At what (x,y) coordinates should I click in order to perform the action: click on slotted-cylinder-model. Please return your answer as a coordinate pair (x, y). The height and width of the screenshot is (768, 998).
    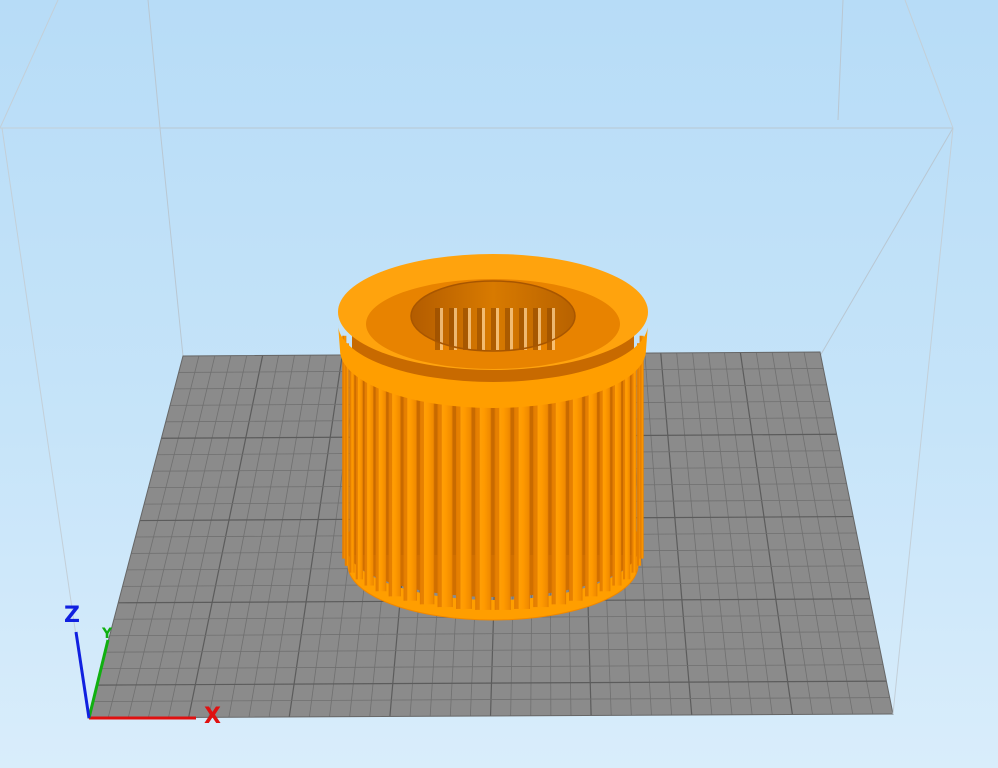
    Looking at the image, I should click on (493, 437).